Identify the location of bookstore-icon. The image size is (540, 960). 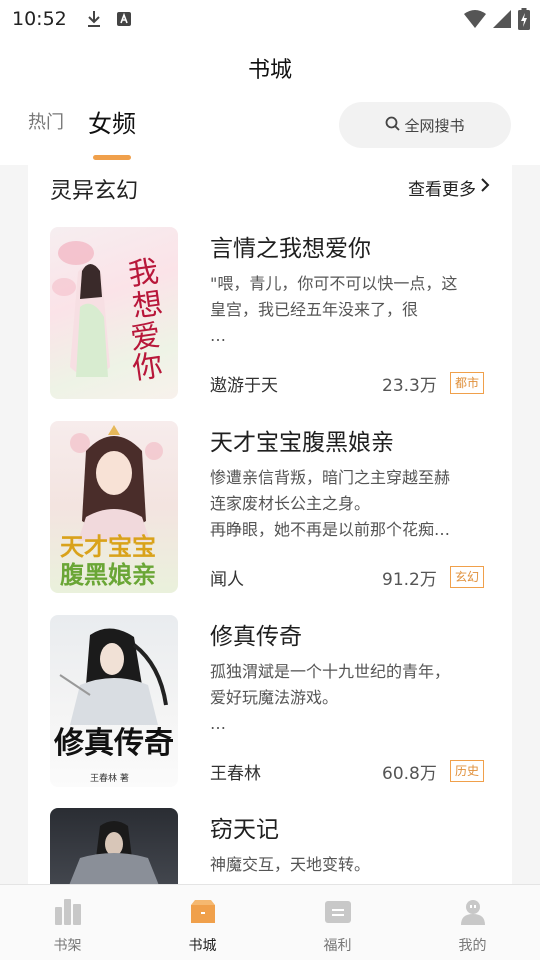
(203, 914).